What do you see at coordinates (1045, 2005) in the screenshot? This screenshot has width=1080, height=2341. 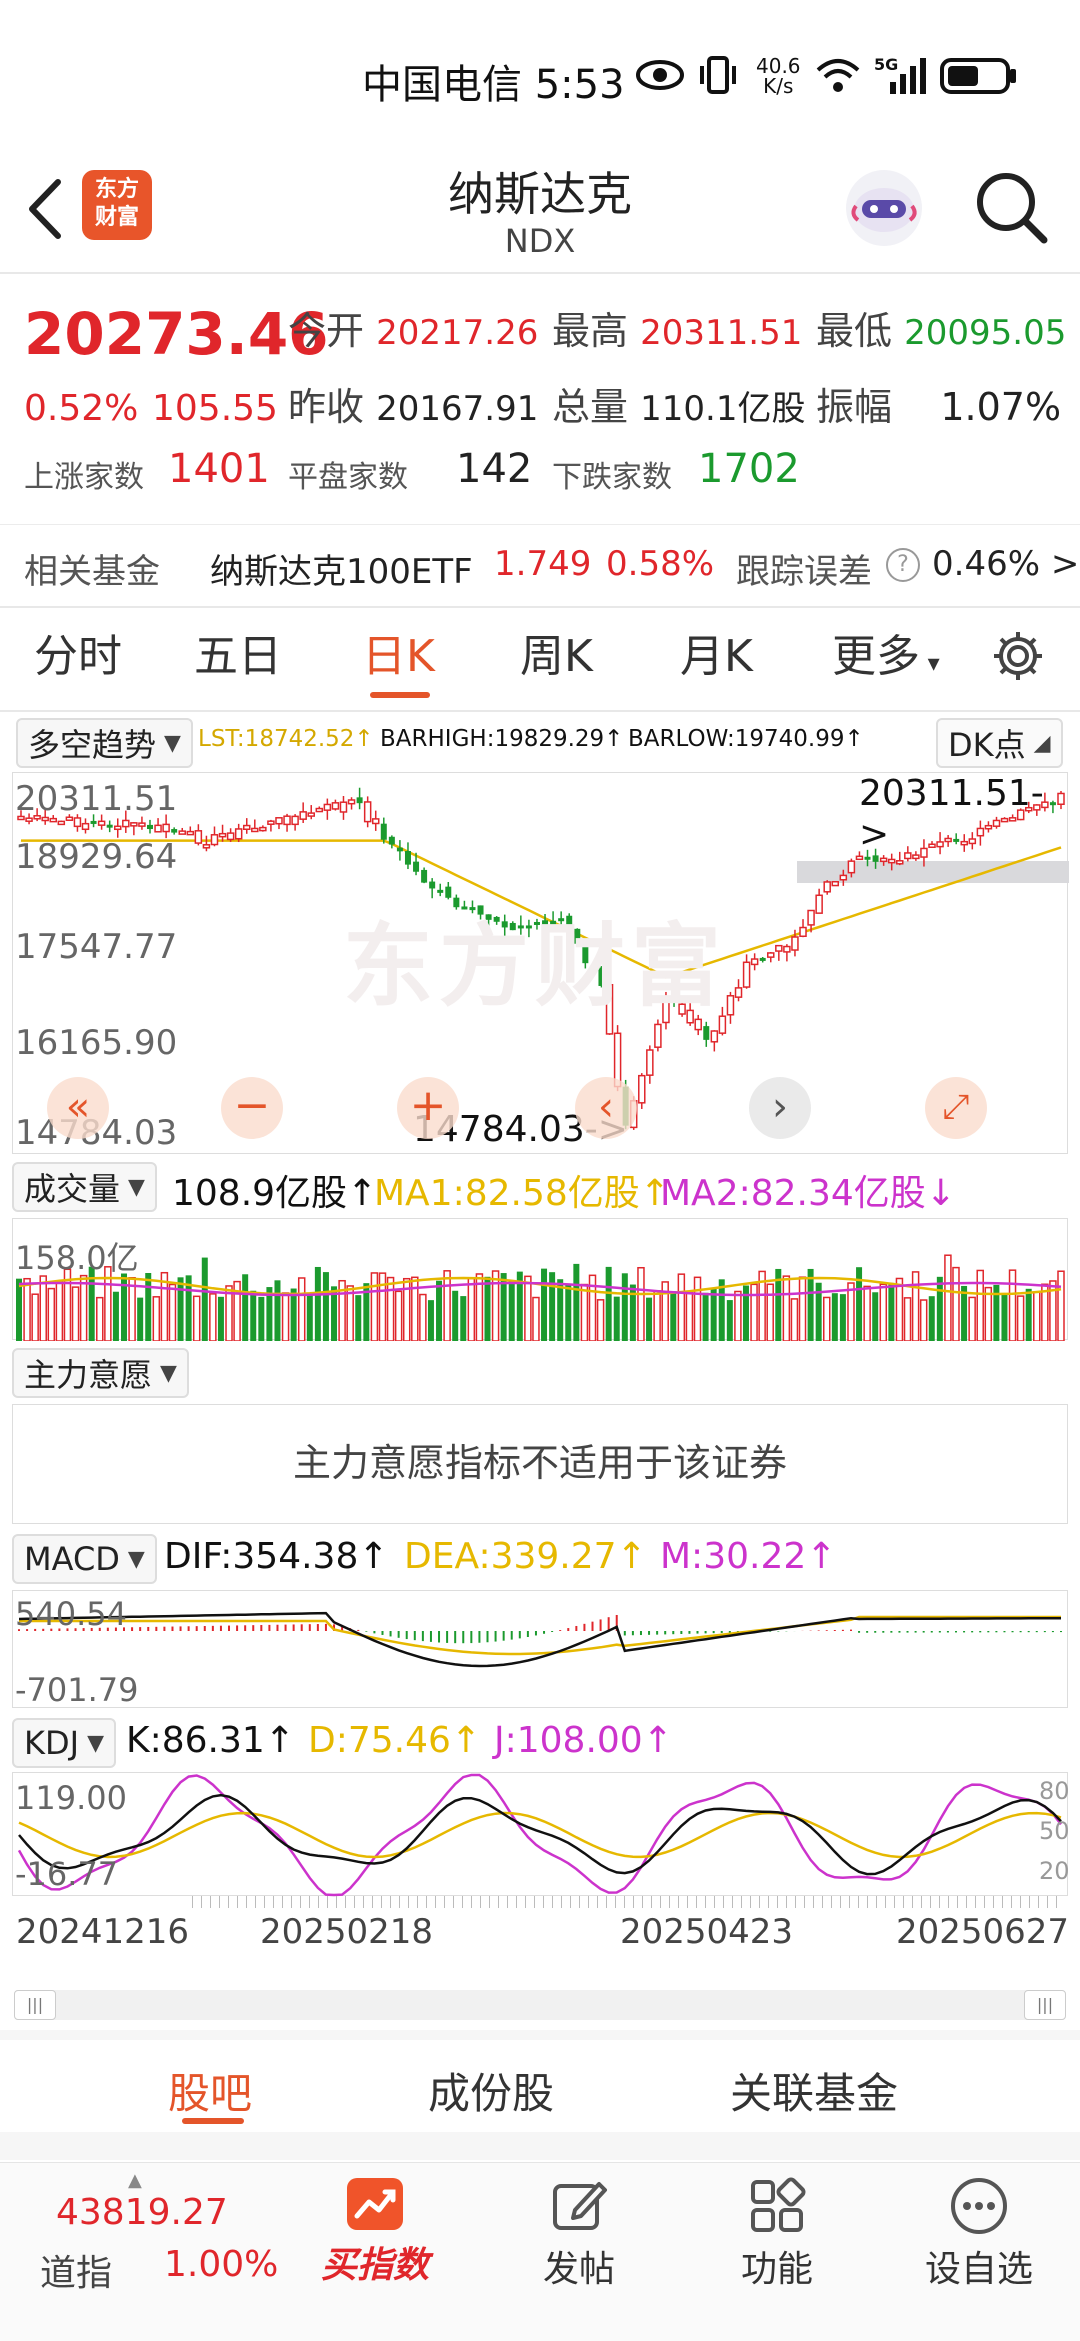 I see `range-handle-right: |||` at bounding box center [1045, 2005].